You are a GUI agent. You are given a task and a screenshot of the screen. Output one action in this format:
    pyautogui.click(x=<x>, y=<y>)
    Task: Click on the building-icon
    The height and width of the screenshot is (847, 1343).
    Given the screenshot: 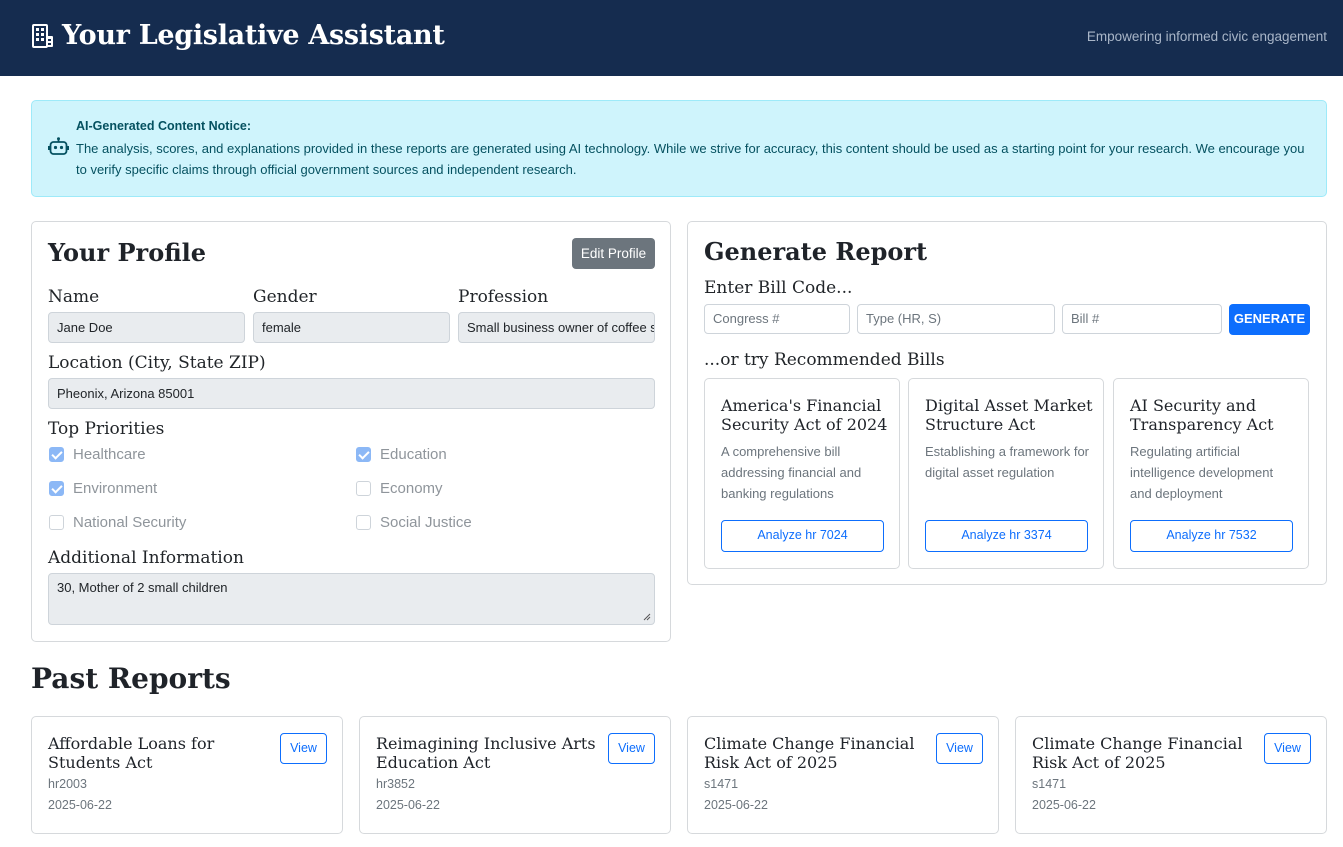 What is the action you would take?
    pyautogui.click(x=42, y=35)
    